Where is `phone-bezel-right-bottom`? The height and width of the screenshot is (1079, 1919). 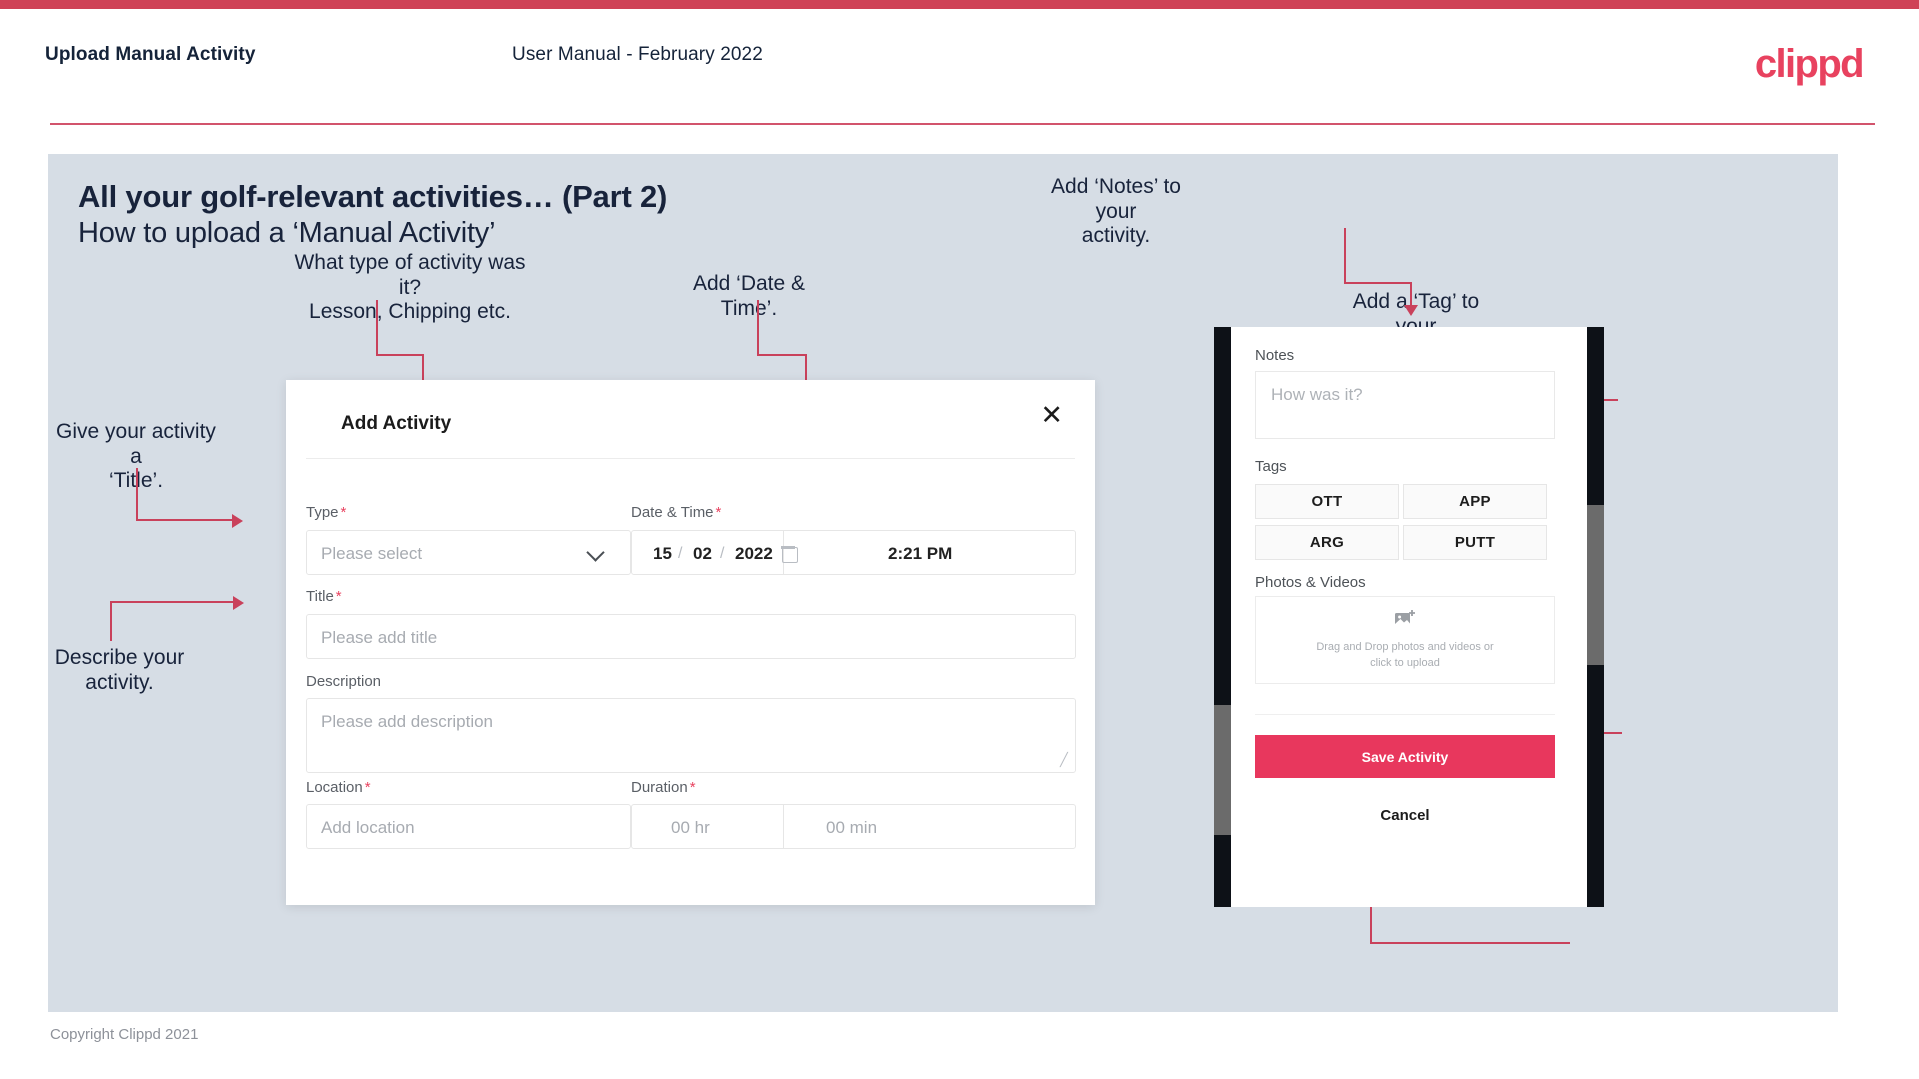
phone-bezel-right-bottom is located at coordinates (1595, 786).